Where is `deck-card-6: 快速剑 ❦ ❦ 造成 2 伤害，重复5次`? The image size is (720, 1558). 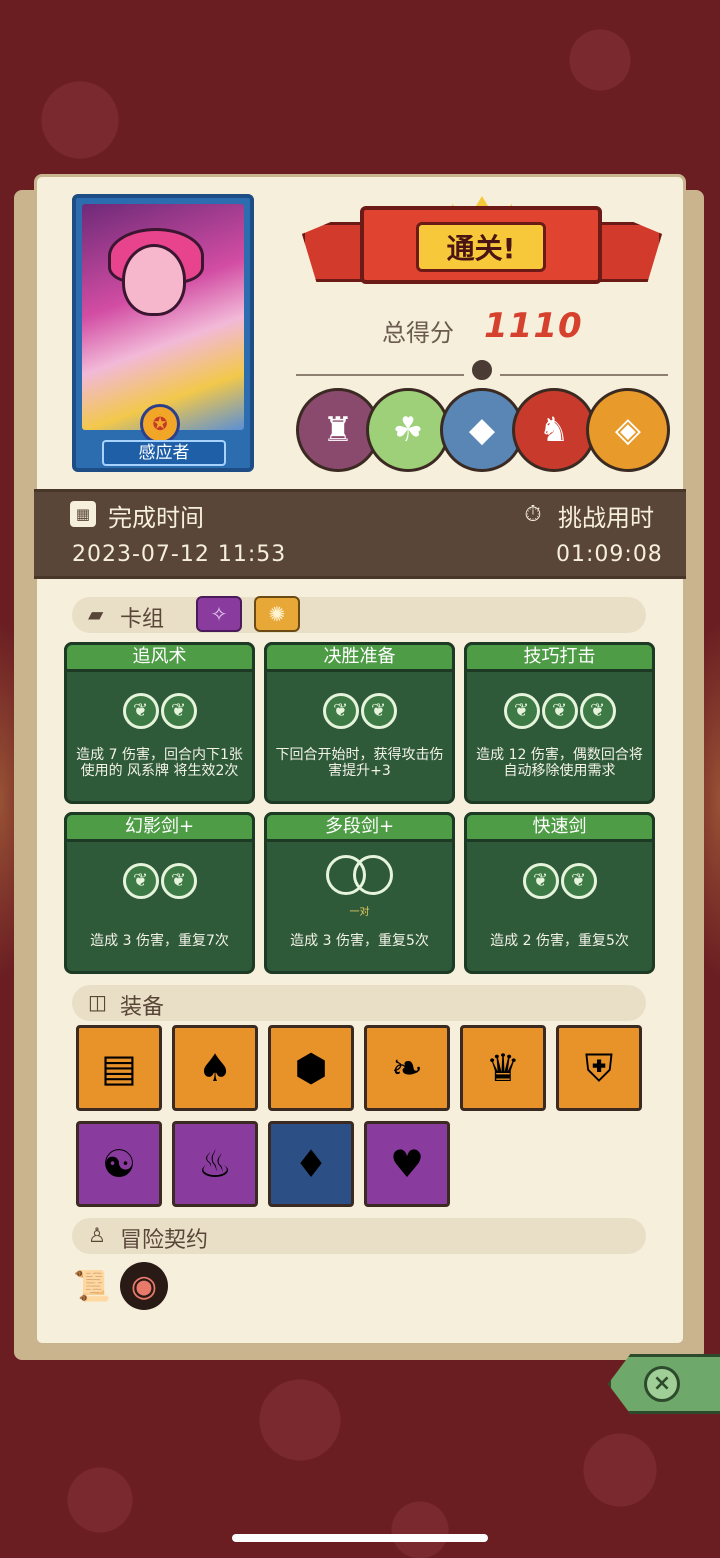 deck-card-6: 快速剑 ❦ ❦ 造成 2 伤害，重复5次 is located at coordinates (559, 893).